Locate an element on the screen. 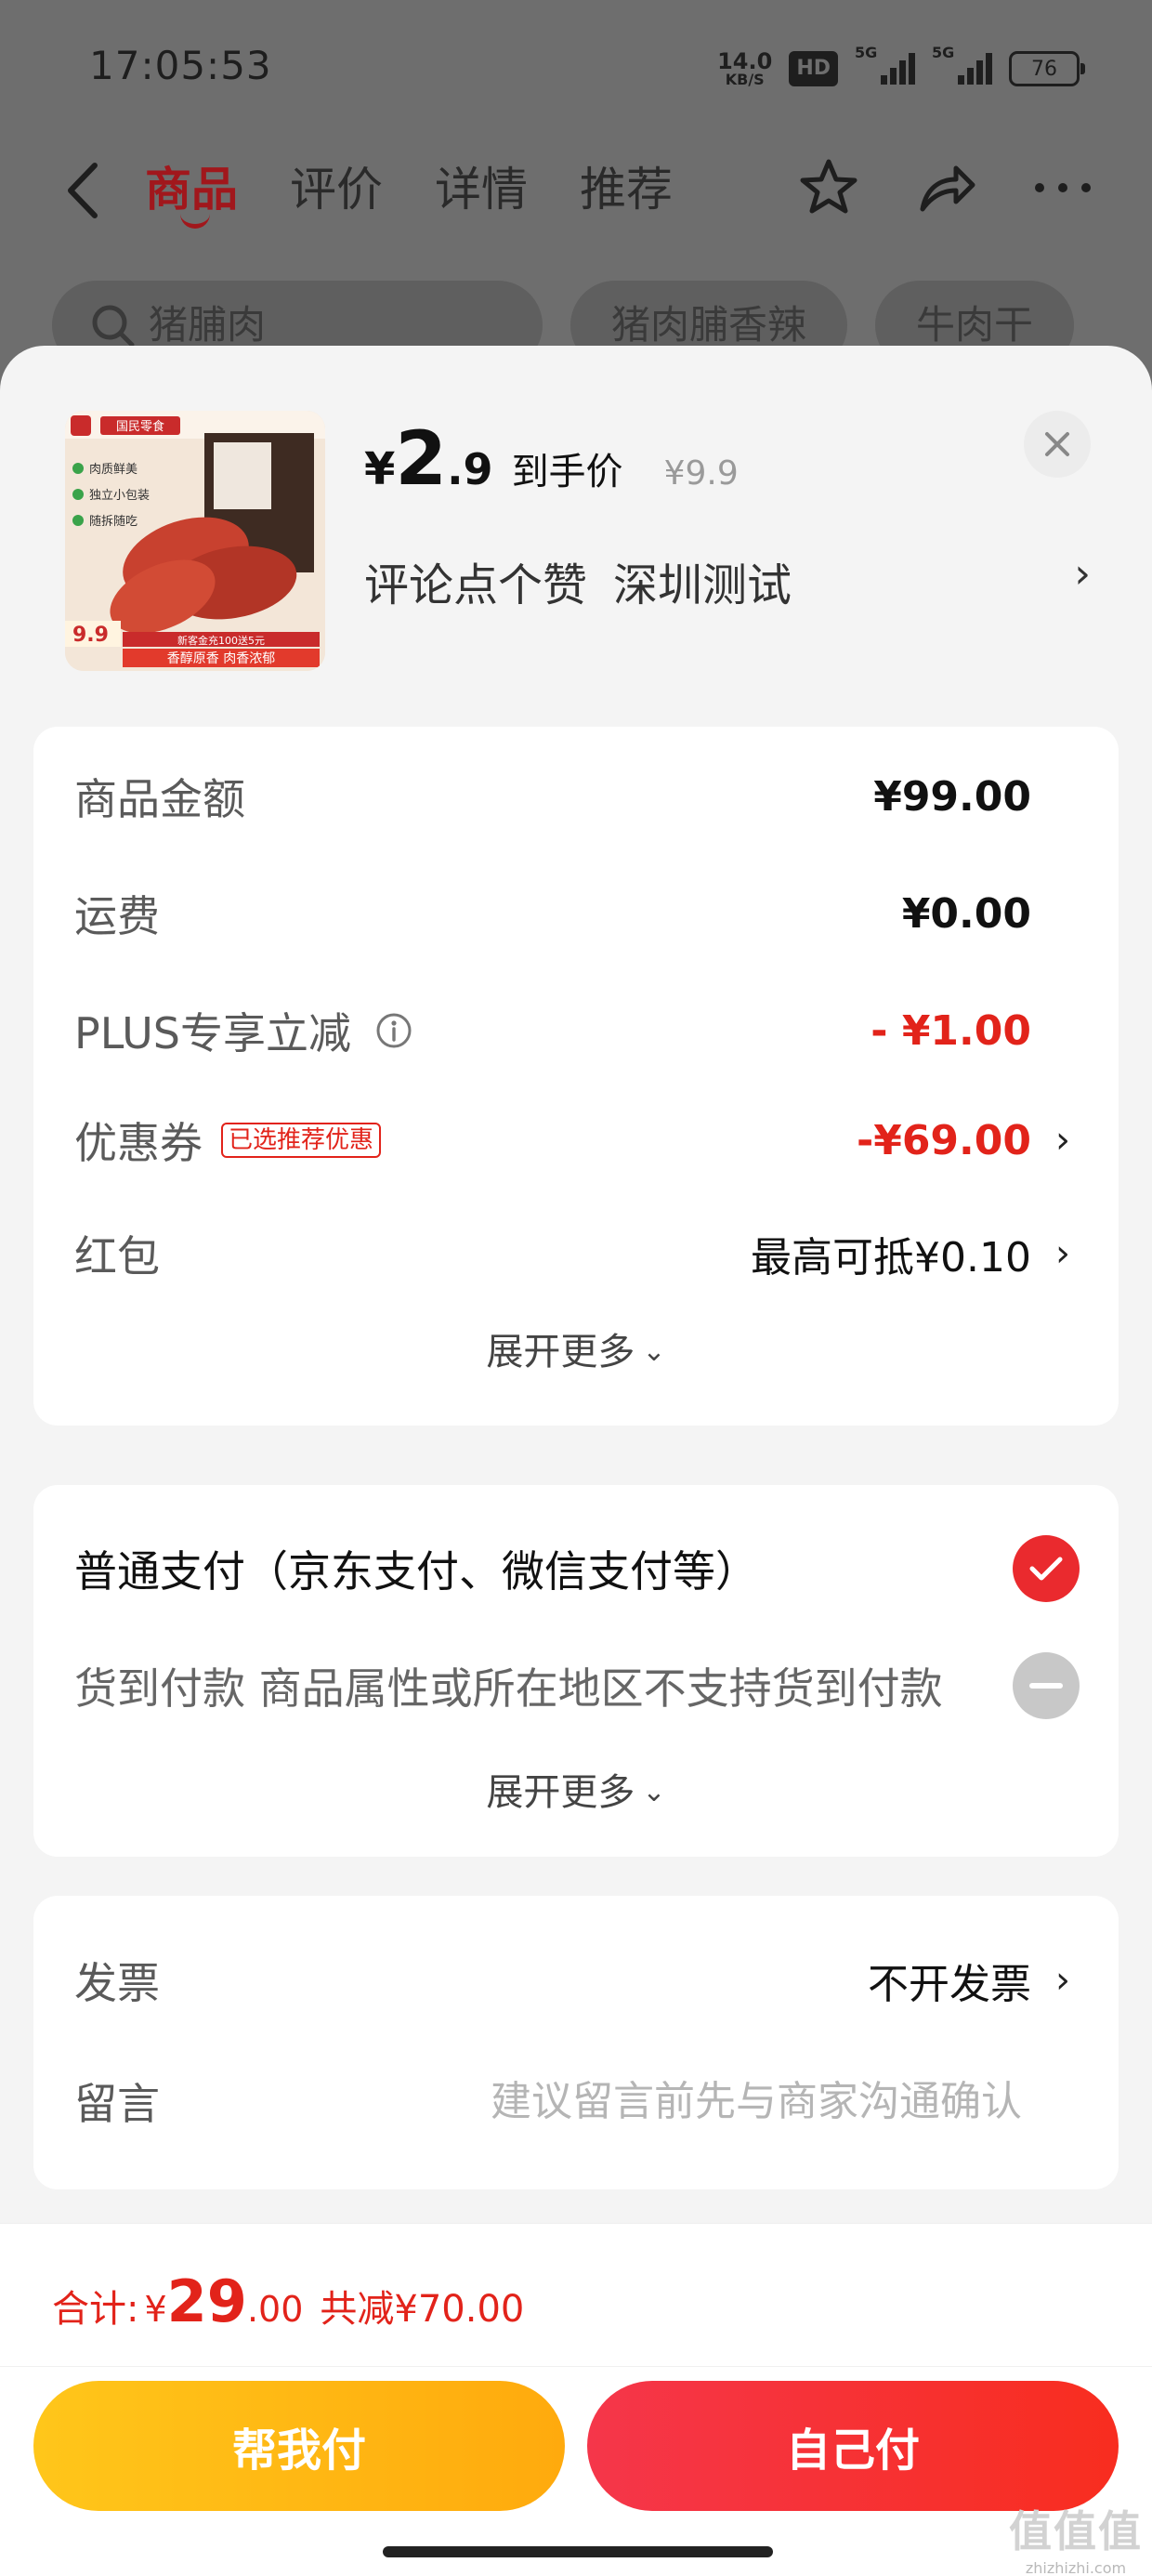 Image resolution: width=1152 pixels, height=2576 pixels. order-total: 合计: ¥ 29 .00 共减¥70.00 is located at coordinates (288, 2301).